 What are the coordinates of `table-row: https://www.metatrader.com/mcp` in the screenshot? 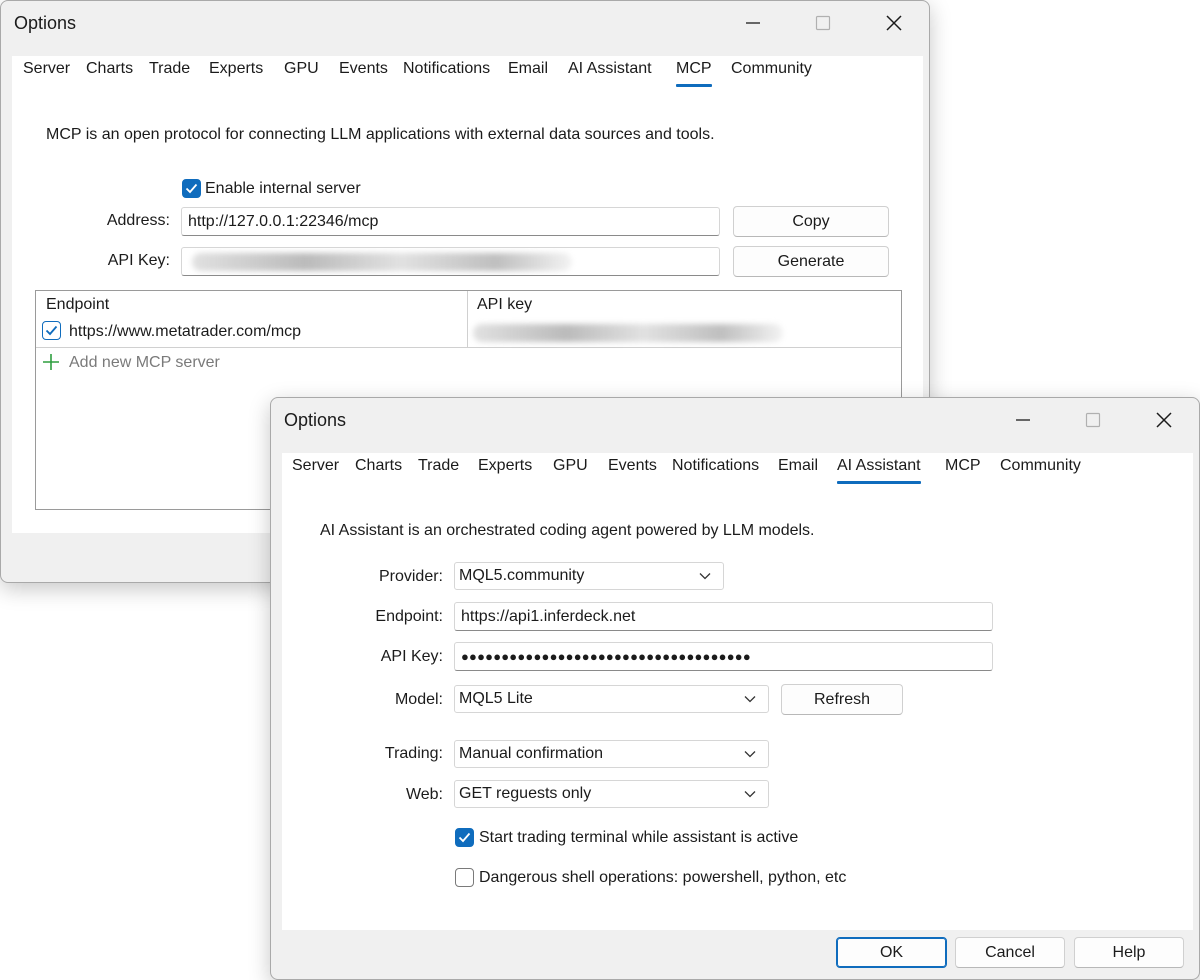 It's located at (468, 333).